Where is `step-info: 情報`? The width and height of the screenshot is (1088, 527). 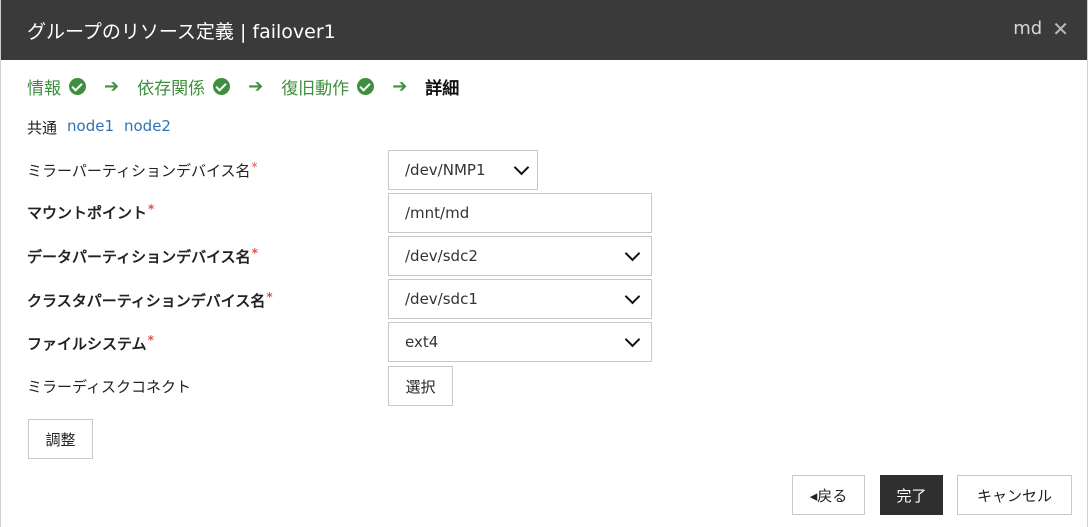 step-info: 情報 is located at coordinates (56, 86).